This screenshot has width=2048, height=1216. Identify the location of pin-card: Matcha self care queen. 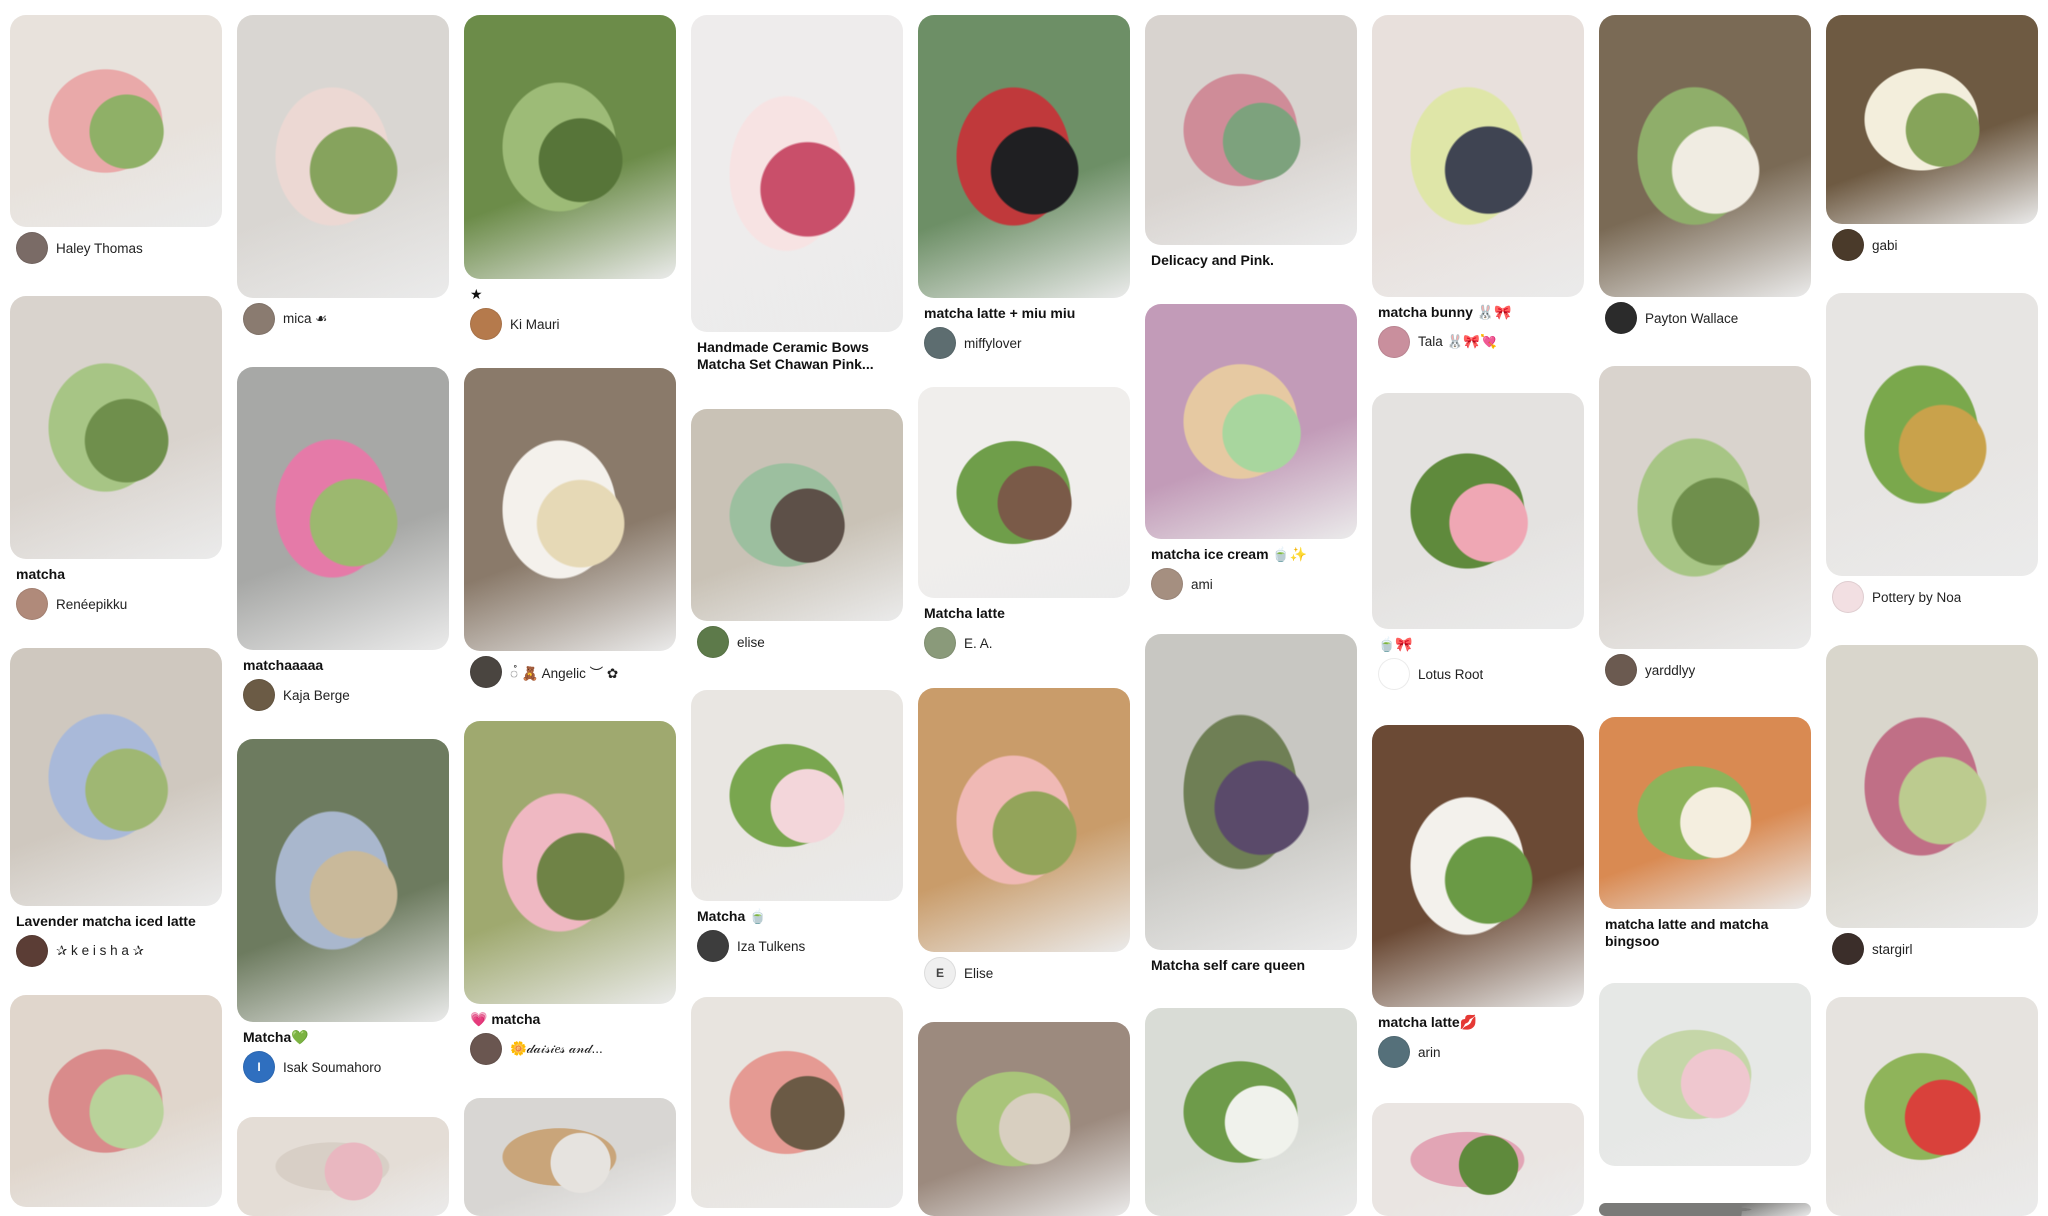
(1251, 804).